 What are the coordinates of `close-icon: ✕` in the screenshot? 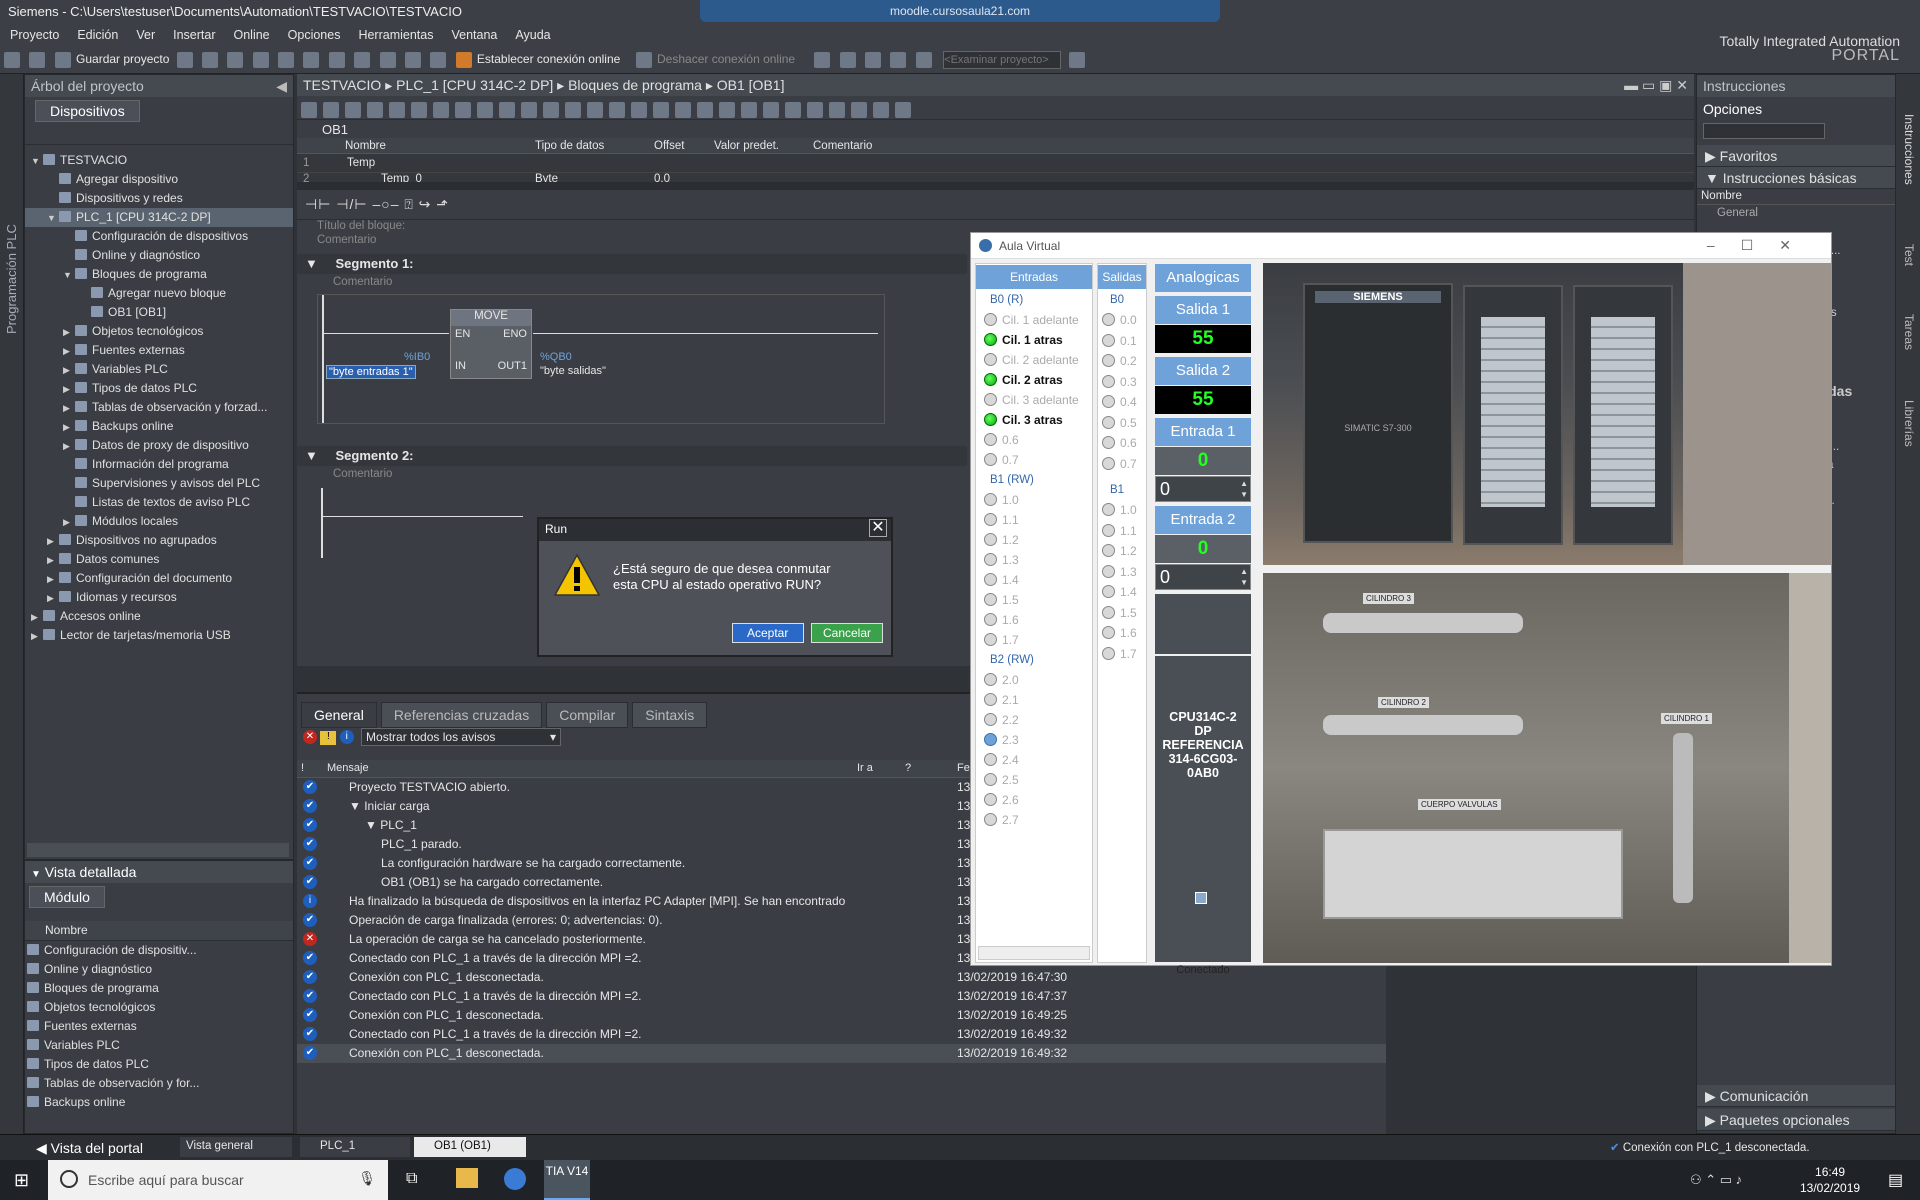 It's located at (878, 528).